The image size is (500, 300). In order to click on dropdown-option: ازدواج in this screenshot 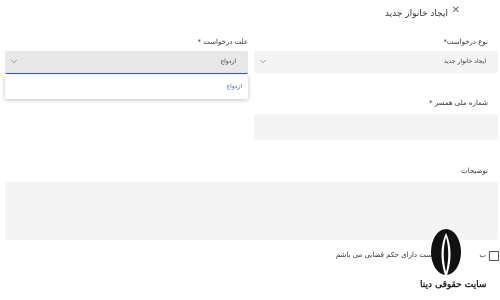, I will do `click(234, 86)`.